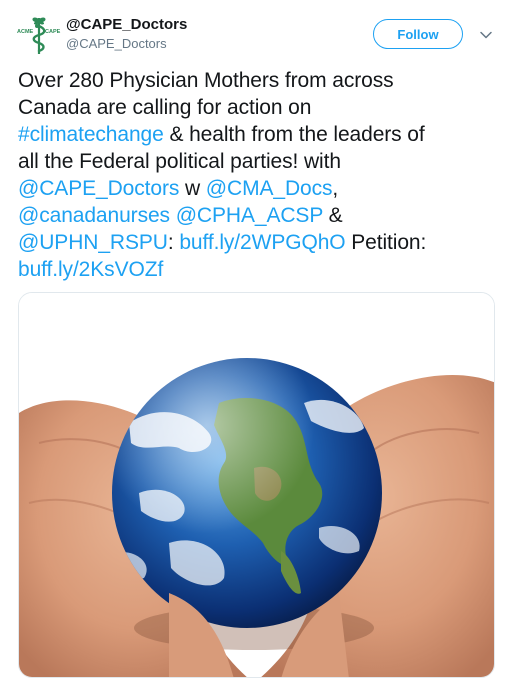 The width and height of the screenshot is (513, 684). I want to click on avatar: ACME CAPE, so click(39, 35).